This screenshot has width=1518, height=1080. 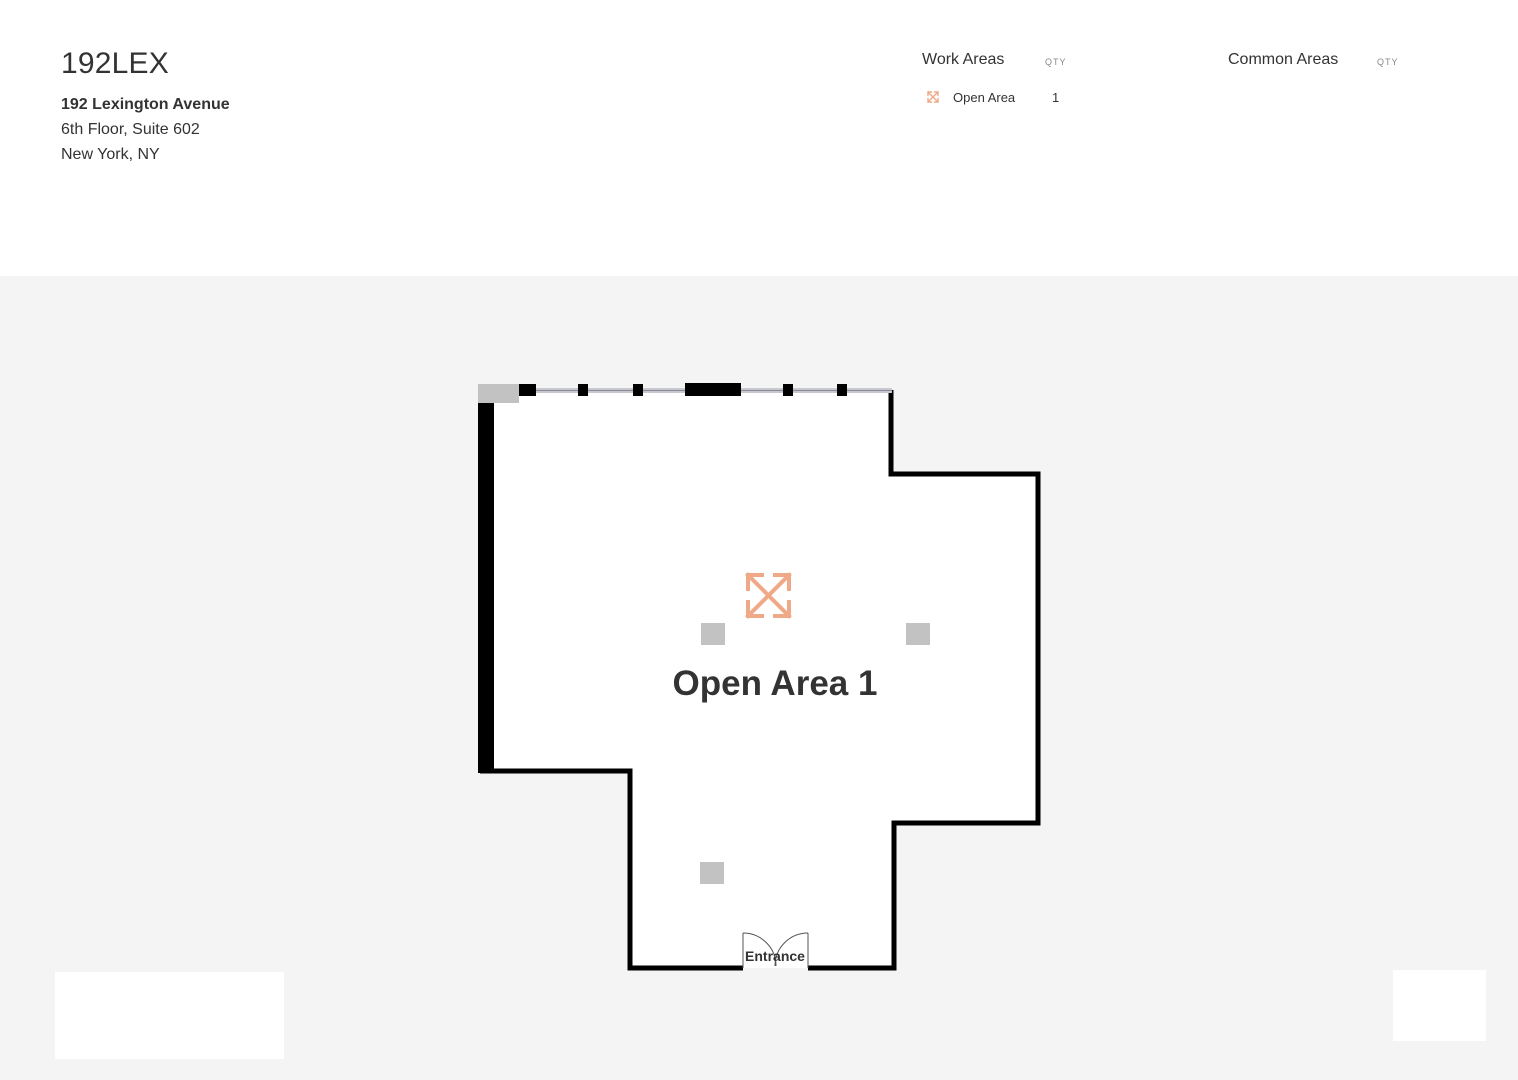 What do you see at coordinates (933, 97) in the screenshot?
I see `expand-arrows-icon` at bounding box center [933, 97].